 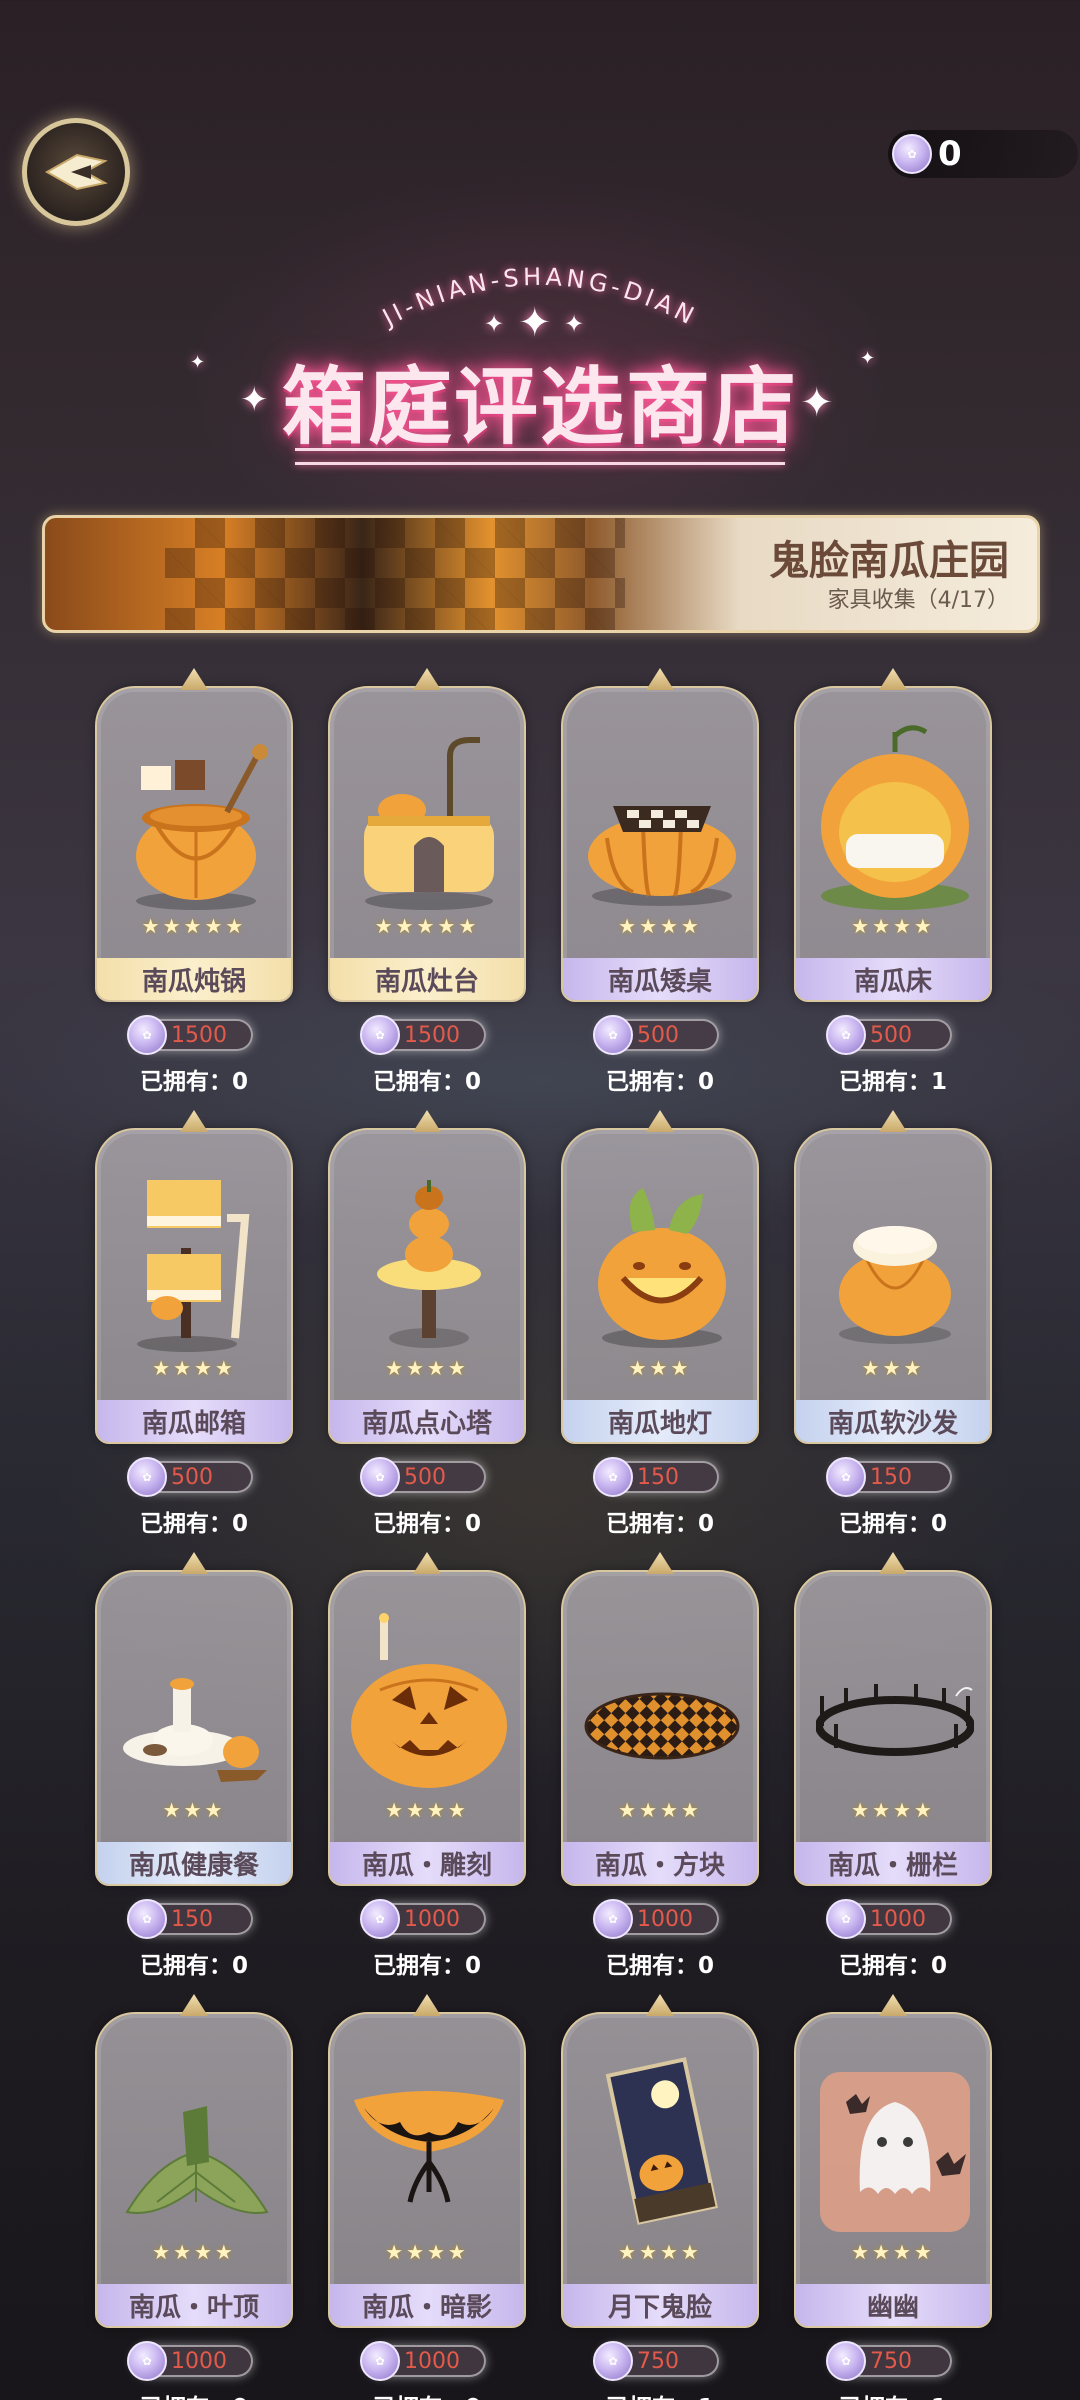 I want to click on item-name: 南瓜软沙发, so click(x=893, y=1421).